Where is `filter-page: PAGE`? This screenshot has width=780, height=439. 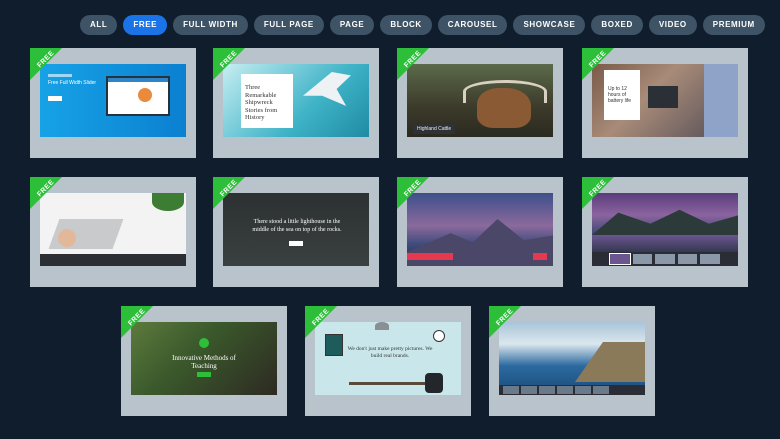 filter-page: PAGE is located at coordinates (352, 25).